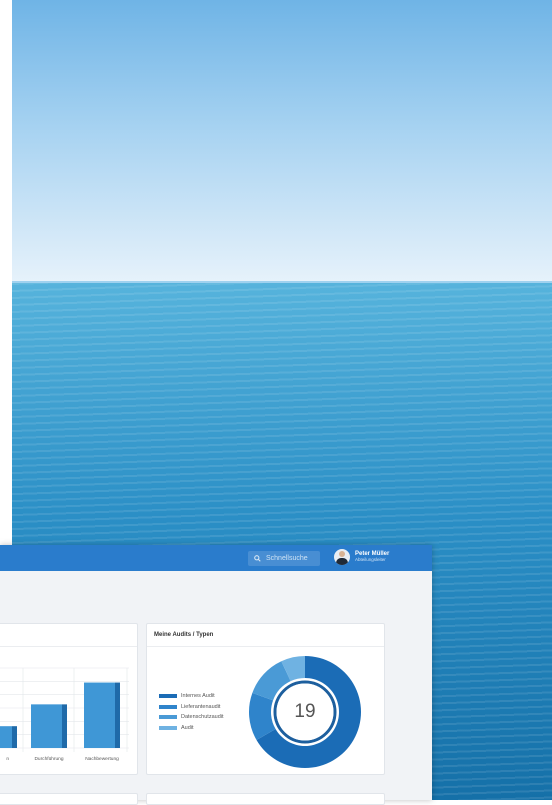 The width and height of the screenshot is (552, 805). I want to click on legend-label: Audit, so click(187, 727).